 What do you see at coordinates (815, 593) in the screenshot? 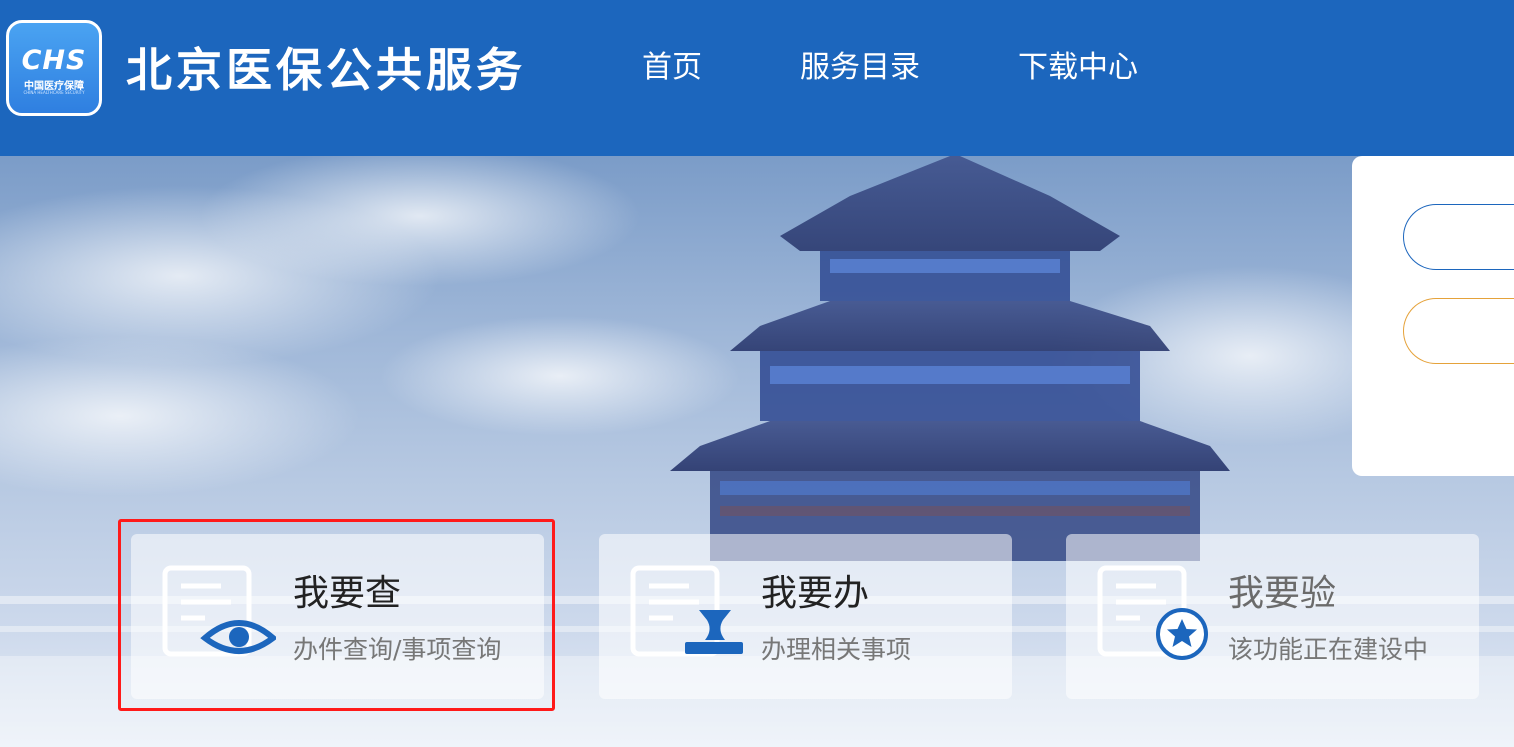
I see `card-handle-title: 我要办` at bounding box center [815, 593].